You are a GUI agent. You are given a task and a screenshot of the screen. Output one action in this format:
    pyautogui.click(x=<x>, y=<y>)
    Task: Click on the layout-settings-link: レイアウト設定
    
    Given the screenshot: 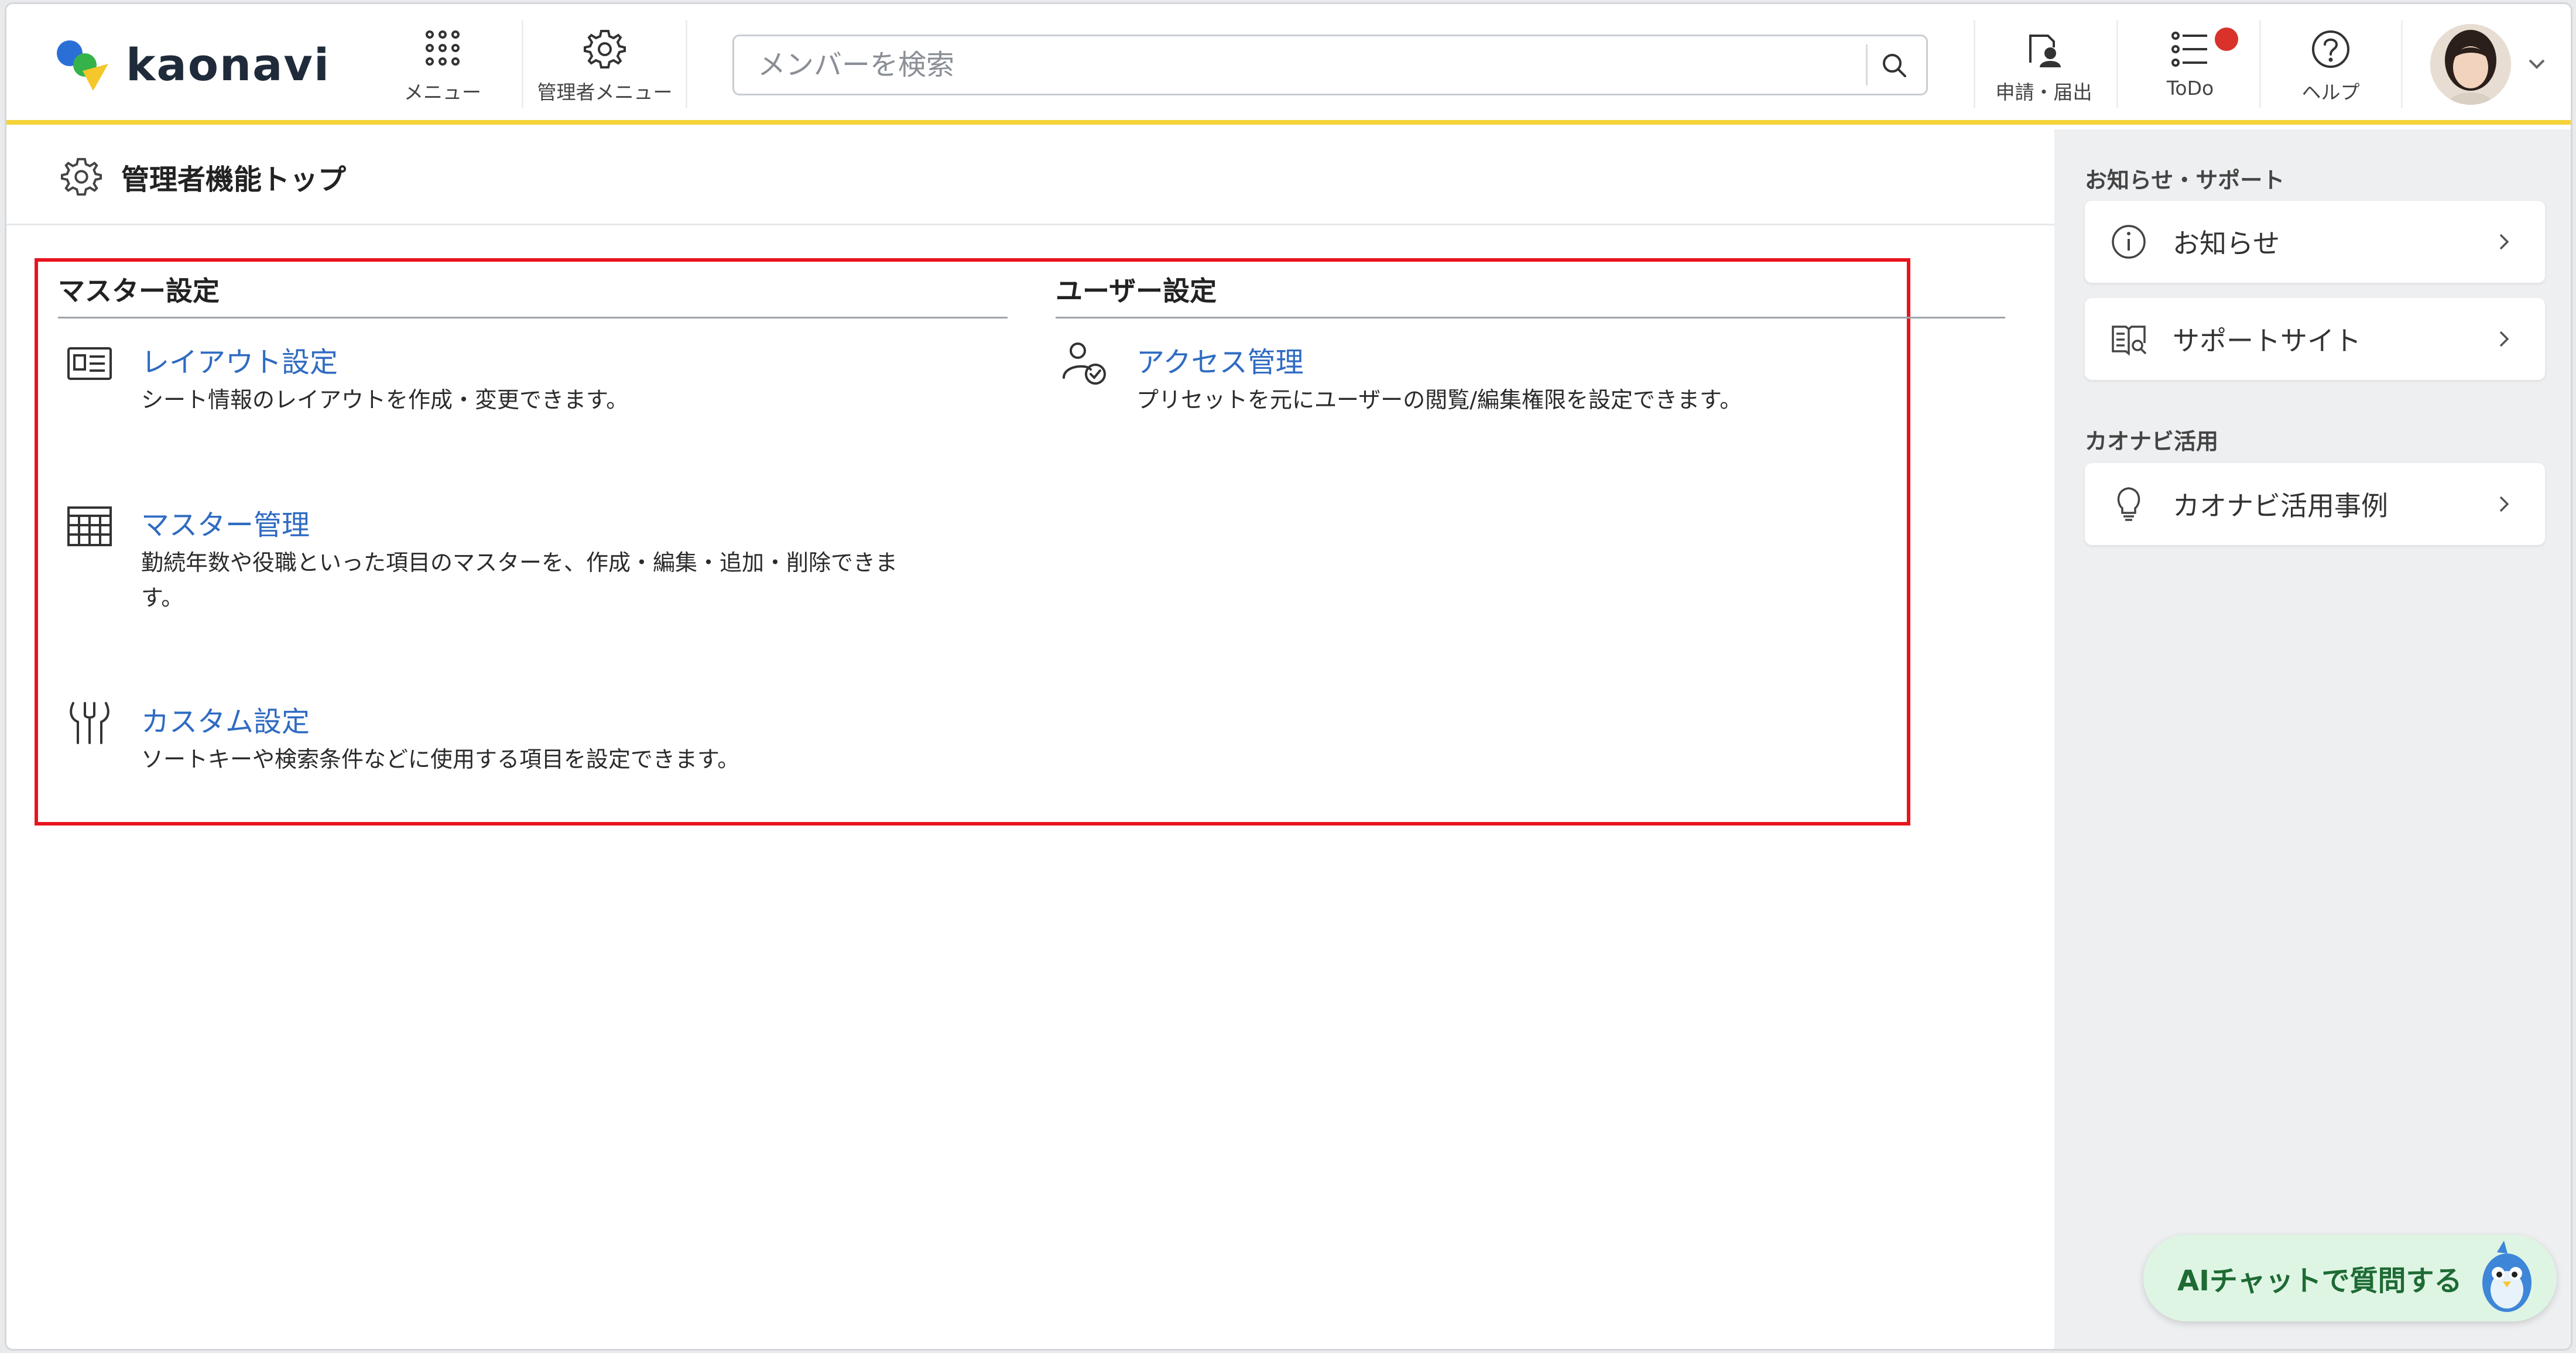 What is the action you would take?
    pyautogui.click(x=239, y=359)
    